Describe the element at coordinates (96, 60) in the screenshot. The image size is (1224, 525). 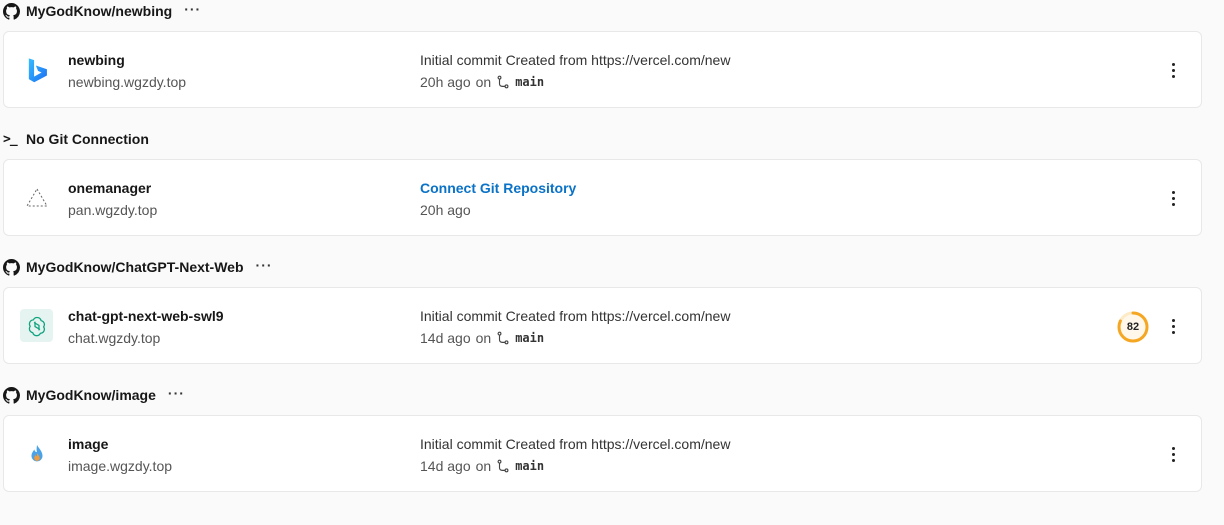
I see `project-name: newbing` at that location.